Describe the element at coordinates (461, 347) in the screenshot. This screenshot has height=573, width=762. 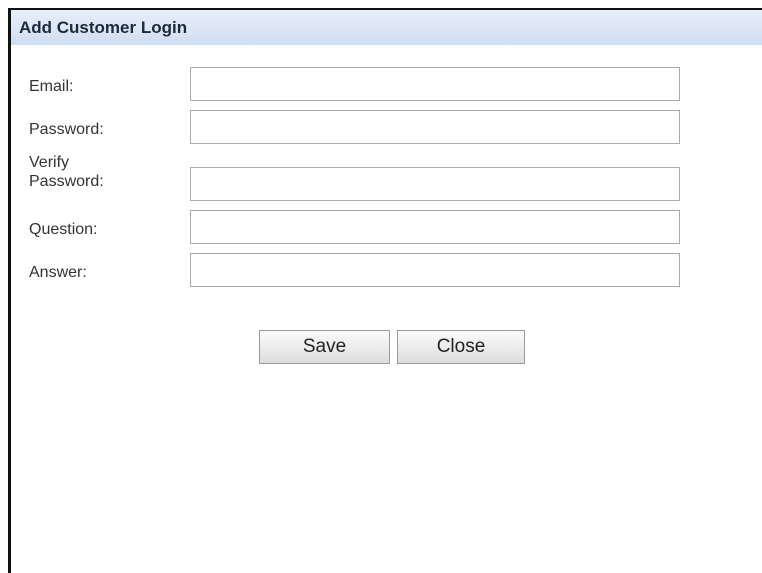
I see `close-button: Close` at that location.